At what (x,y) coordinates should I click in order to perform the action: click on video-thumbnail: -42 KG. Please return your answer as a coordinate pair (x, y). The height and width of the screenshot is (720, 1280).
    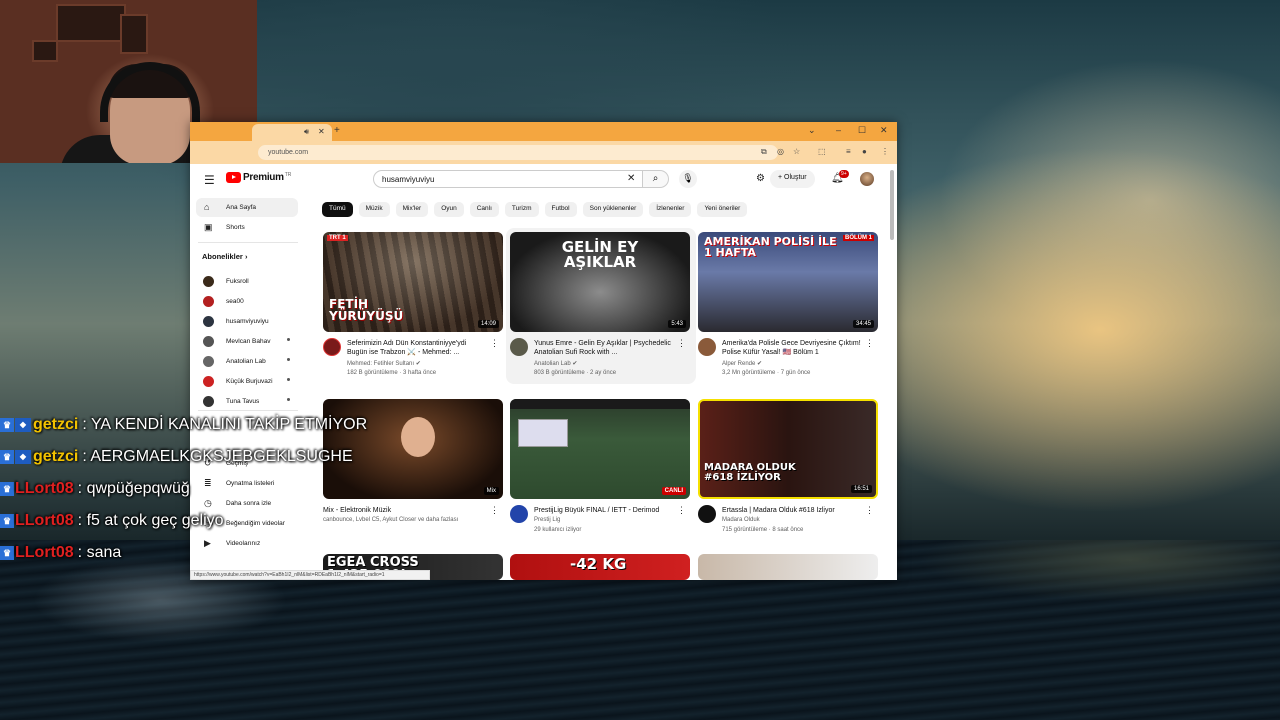
    Looking at the image, I should click on (600, 567).